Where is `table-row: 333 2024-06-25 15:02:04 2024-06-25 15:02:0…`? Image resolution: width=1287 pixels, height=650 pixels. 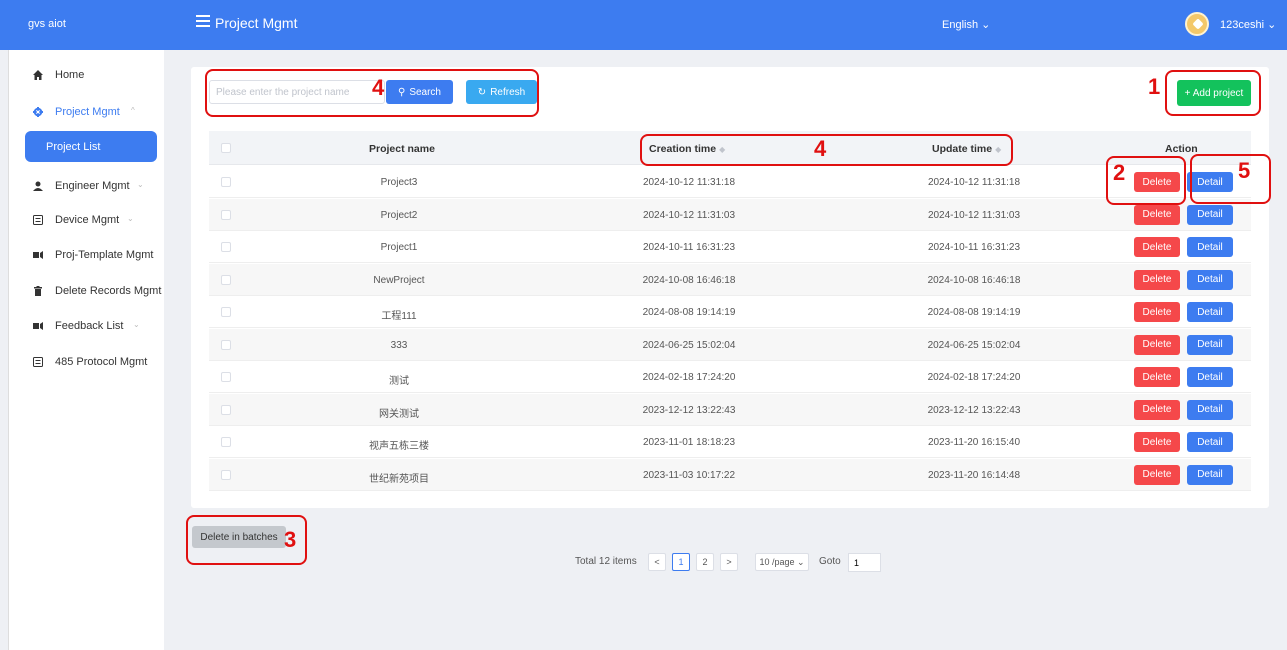
table-row: 333 2024-06-25 15:02:04 2024-06-25 15:02:0… is located at coordinates (730, 344).